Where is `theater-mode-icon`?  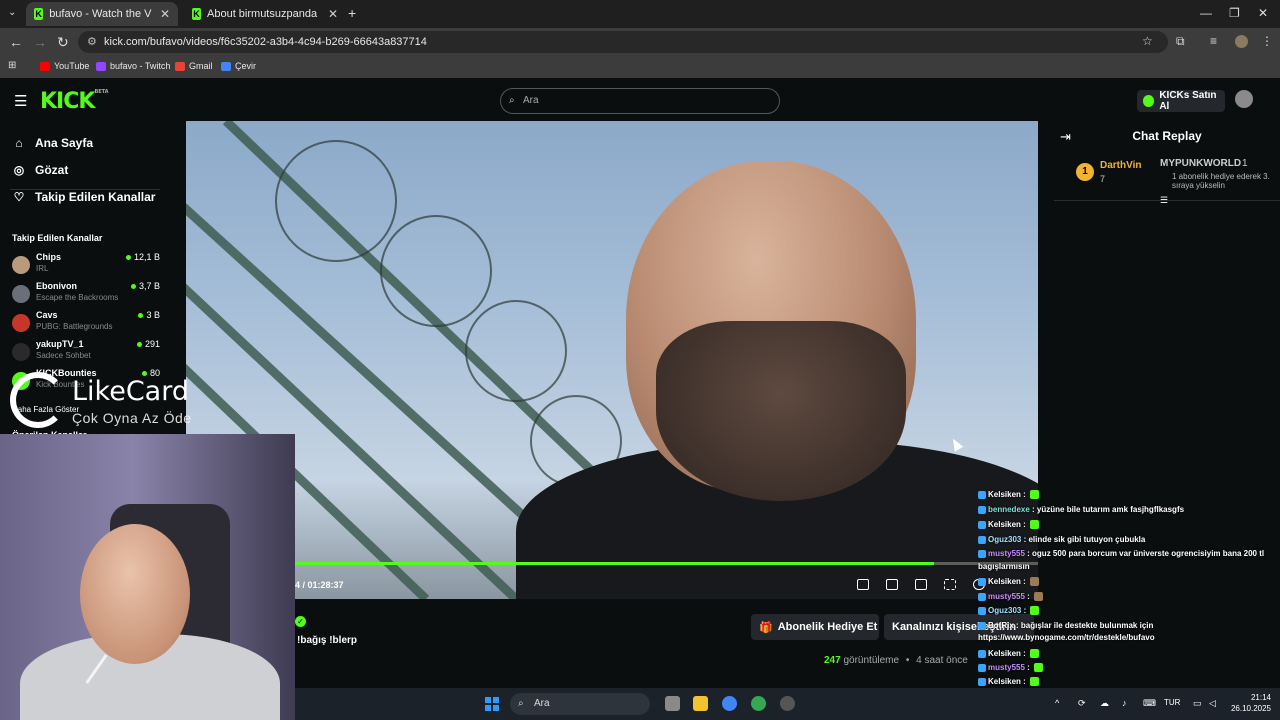
theater-mode-icon is located at coordinates (921, 584).